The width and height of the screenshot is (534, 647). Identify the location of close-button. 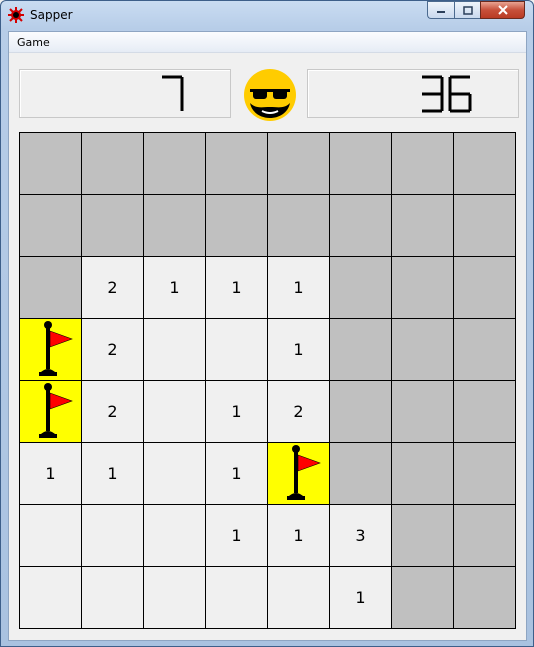
(502, 10).